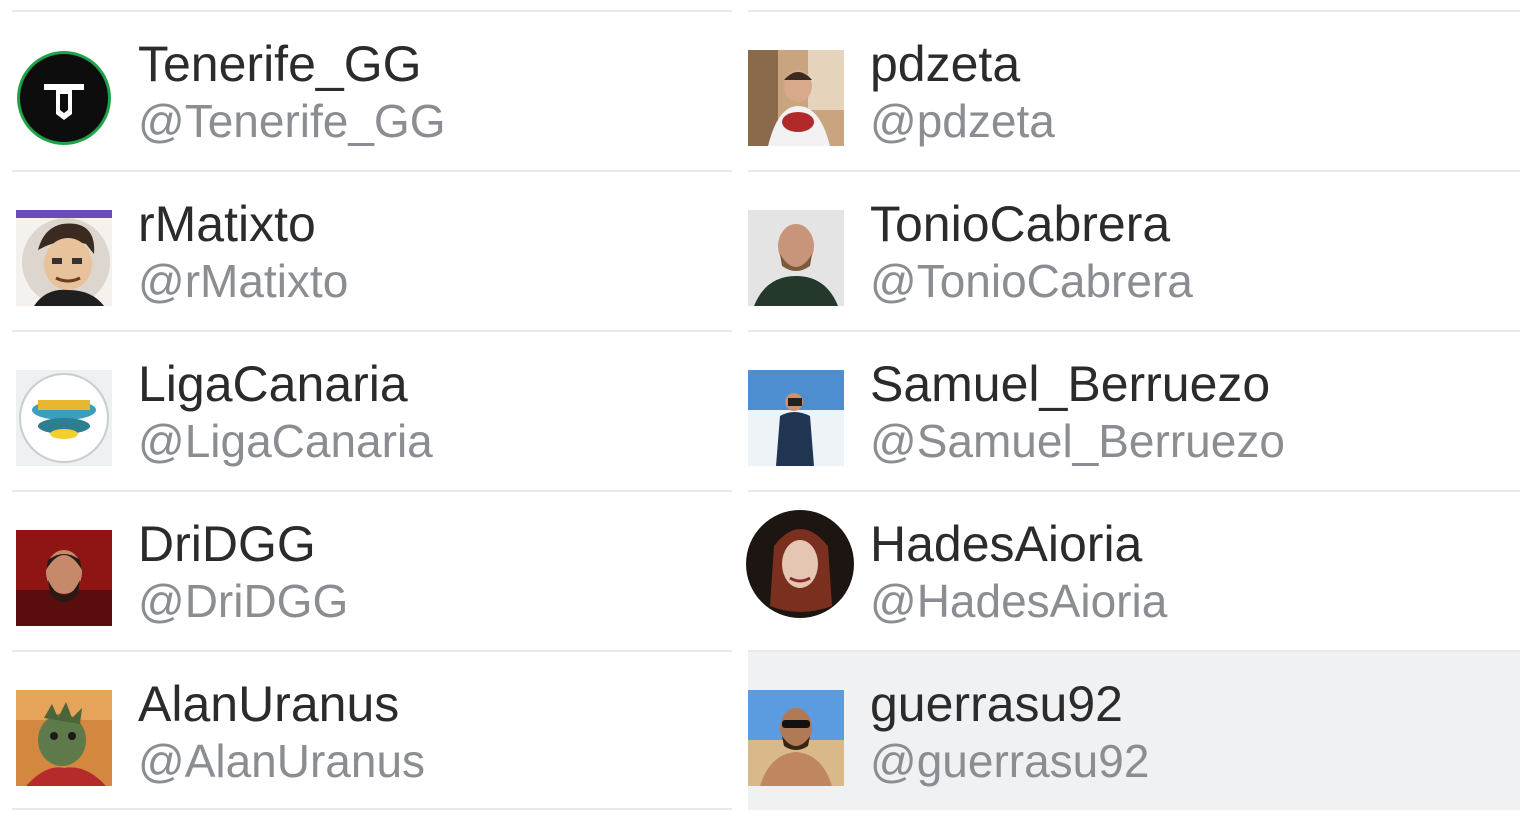 This screenshot has width=1520, height=828. What do you see at coordinates (372, 809) in the screenshot?
I see `list-divider` at bounding box center [372, 809].